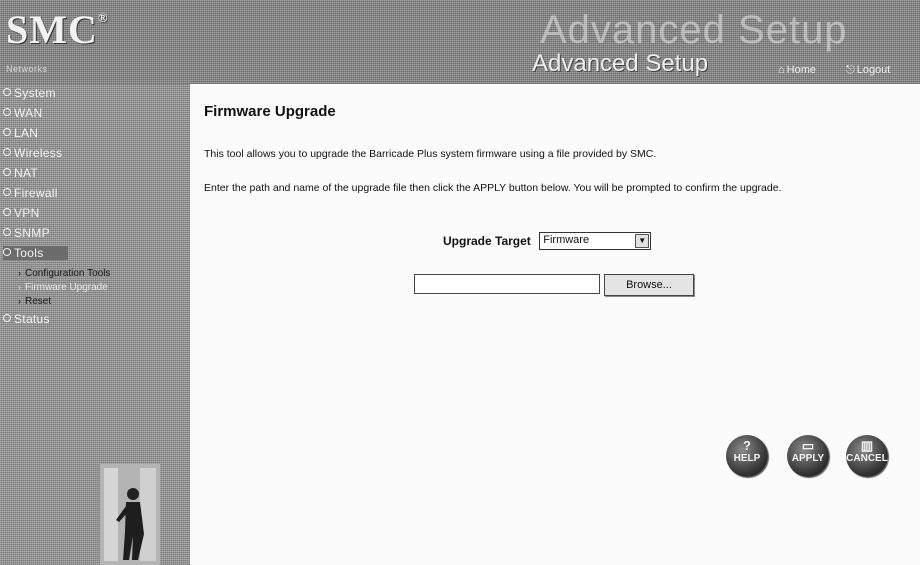 This screenshot has width=920, height=565. I want to click on apply-button-label: APPLY, so click(808, 458).